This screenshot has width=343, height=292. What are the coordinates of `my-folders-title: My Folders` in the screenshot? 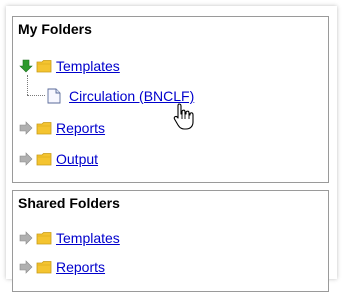 It's located at (55, 29).